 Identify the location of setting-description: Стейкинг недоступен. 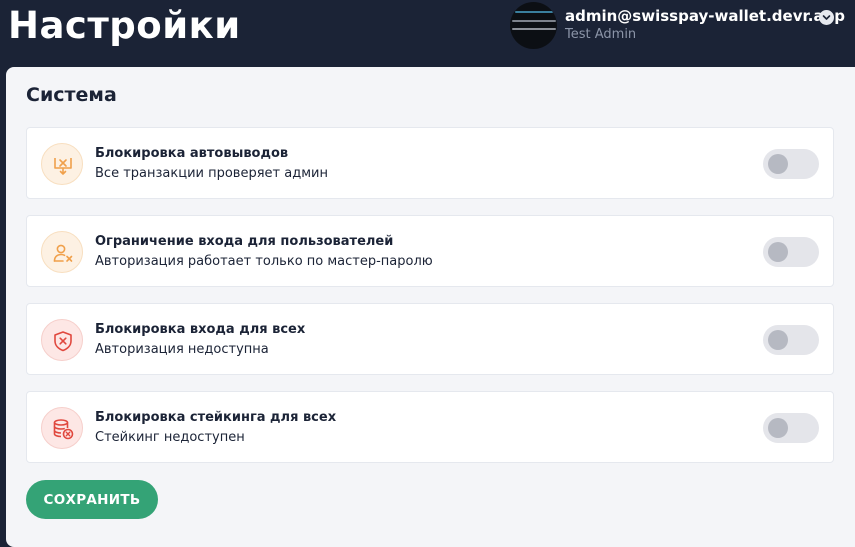
(170, 437).